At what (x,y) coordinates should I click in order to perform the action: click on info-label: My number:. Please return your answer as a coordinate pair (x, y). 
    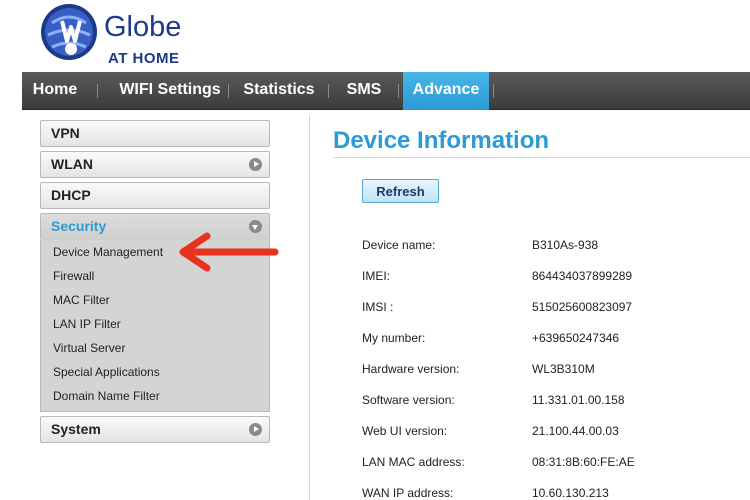
    Looking at the image, I should click on (394, 338).